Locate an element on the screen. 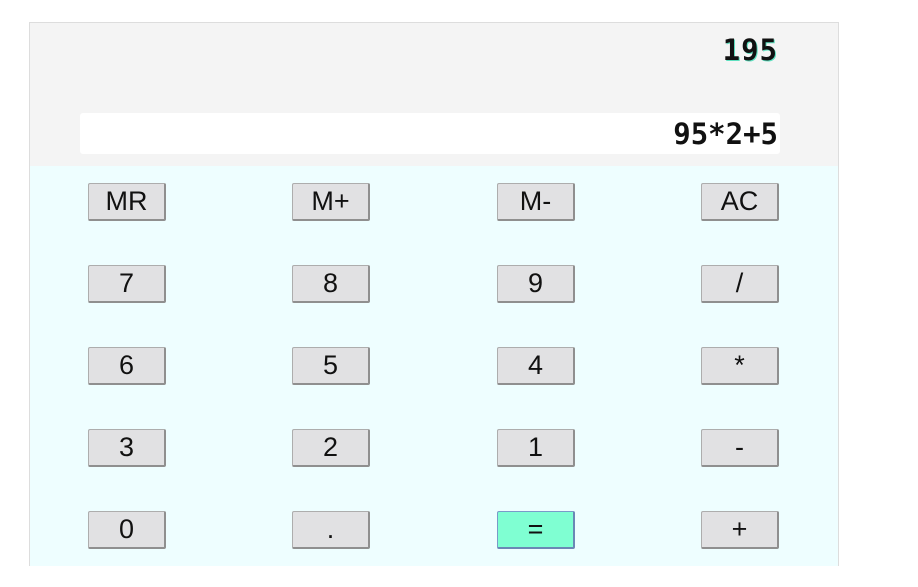  memory-recall-button: MR is located at coordinates (127, 202).